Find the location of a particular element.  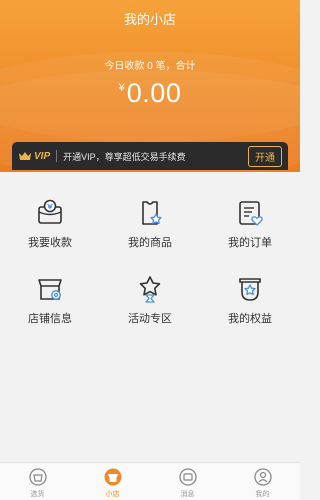

crown-icon is located at coordinates (25, 156).